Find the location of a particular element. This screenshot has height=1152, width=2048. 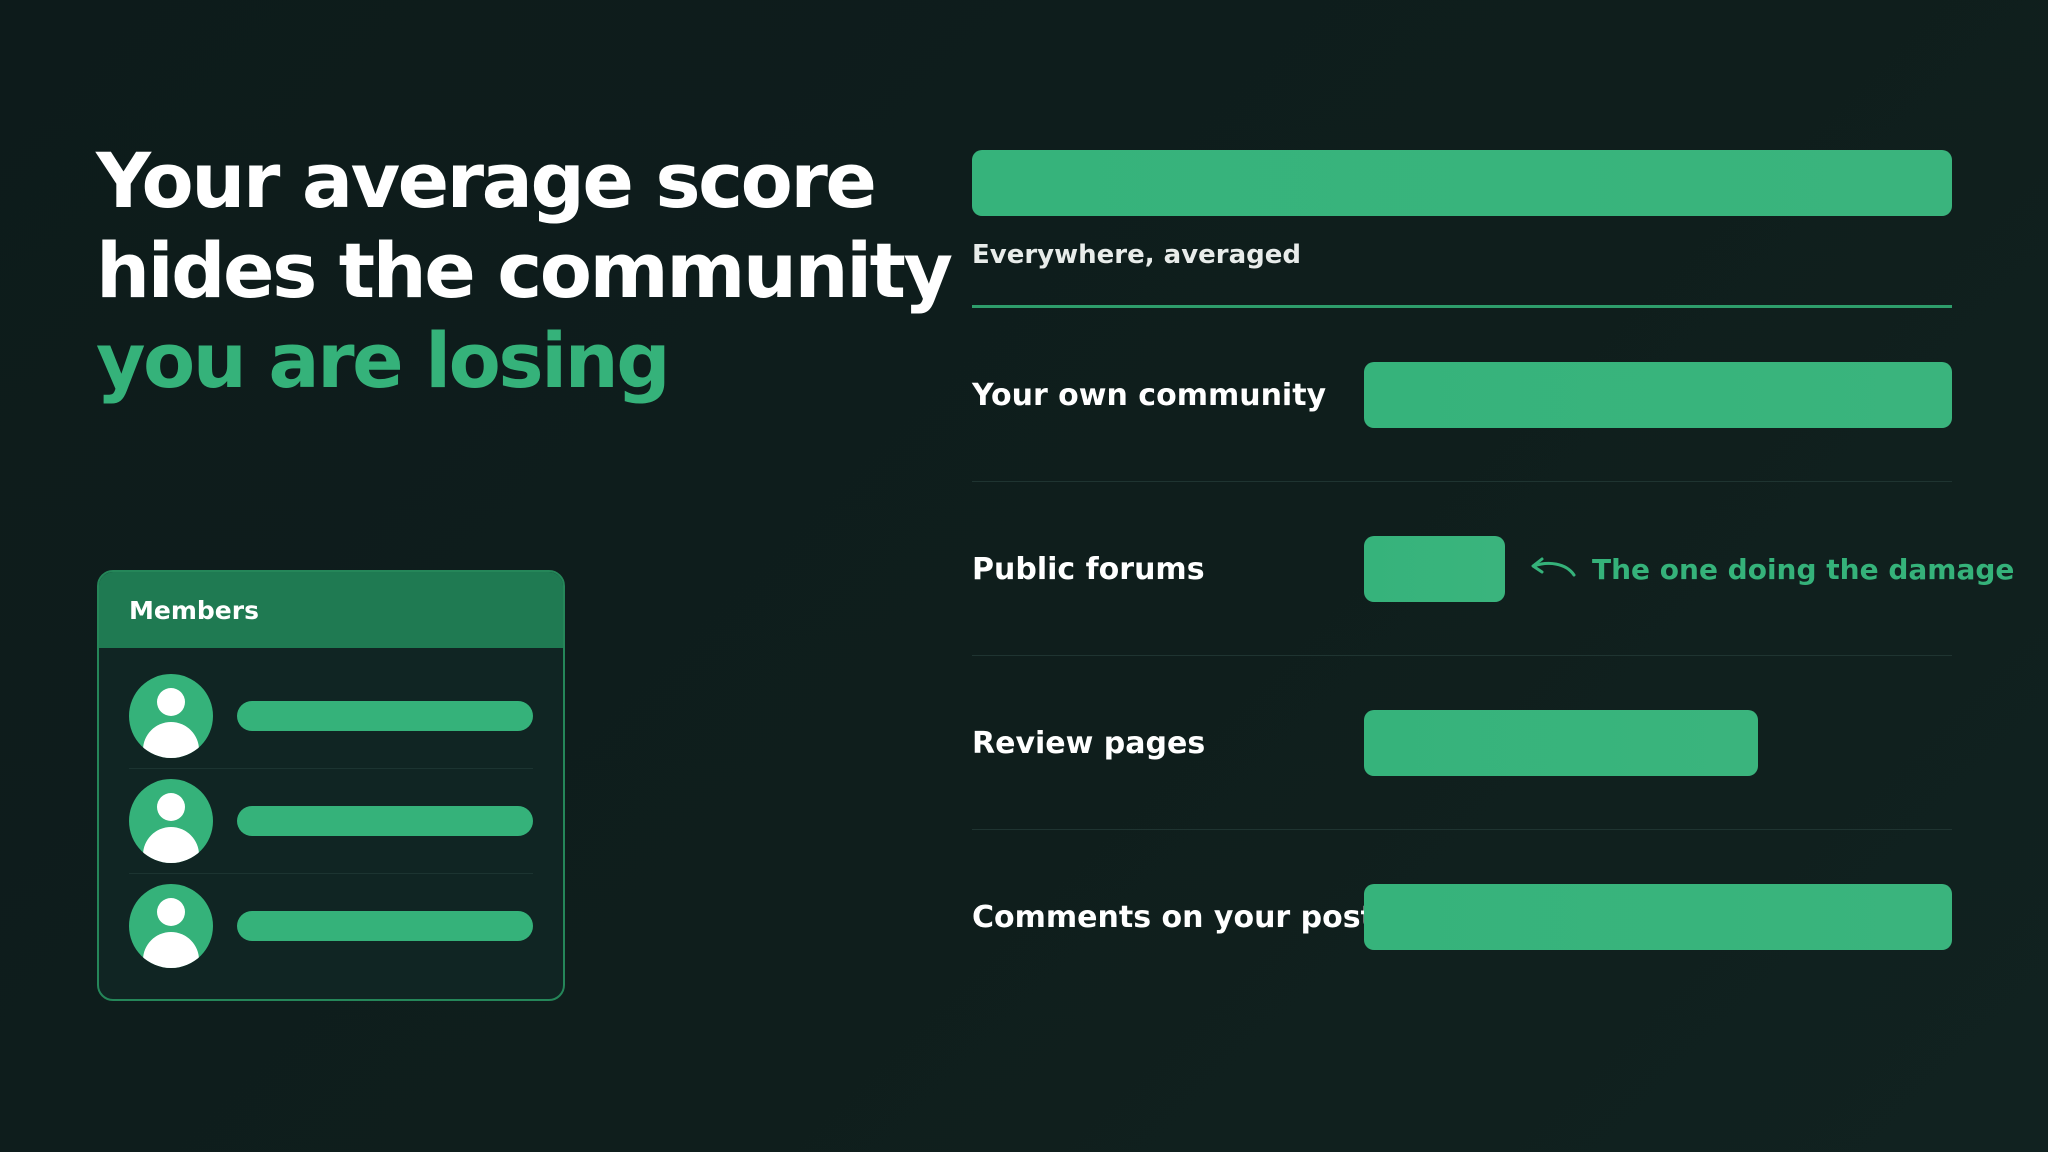

chart-row-public-forums: Public forums The one doing the damage is located at coordinates (1493, 569).